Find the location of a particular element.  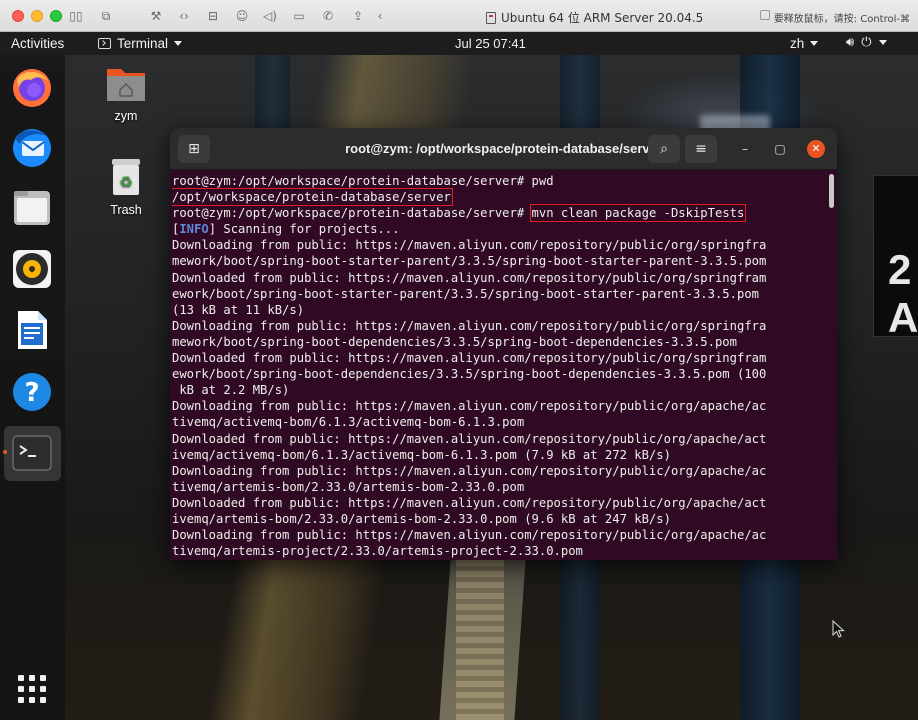

files-icon is located at coordinates (32, 207).